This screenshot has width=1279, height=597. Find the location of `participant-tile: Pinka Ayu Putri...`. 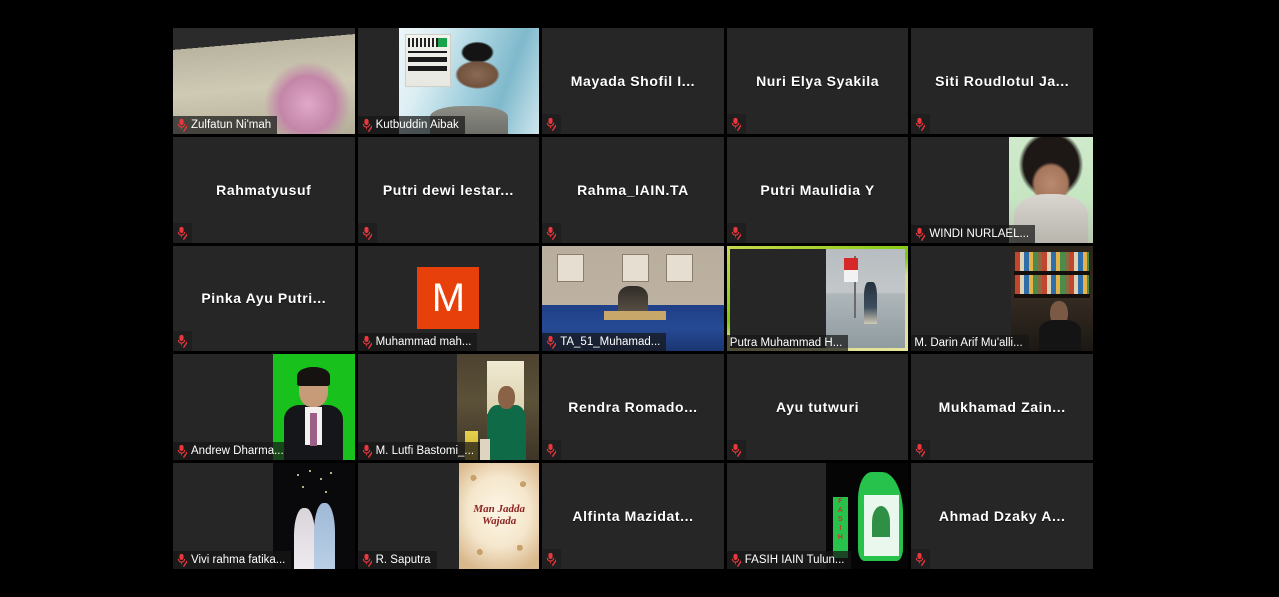

participant-tile: Pinka Ayu Putri... is located at coordinates (264, 298).